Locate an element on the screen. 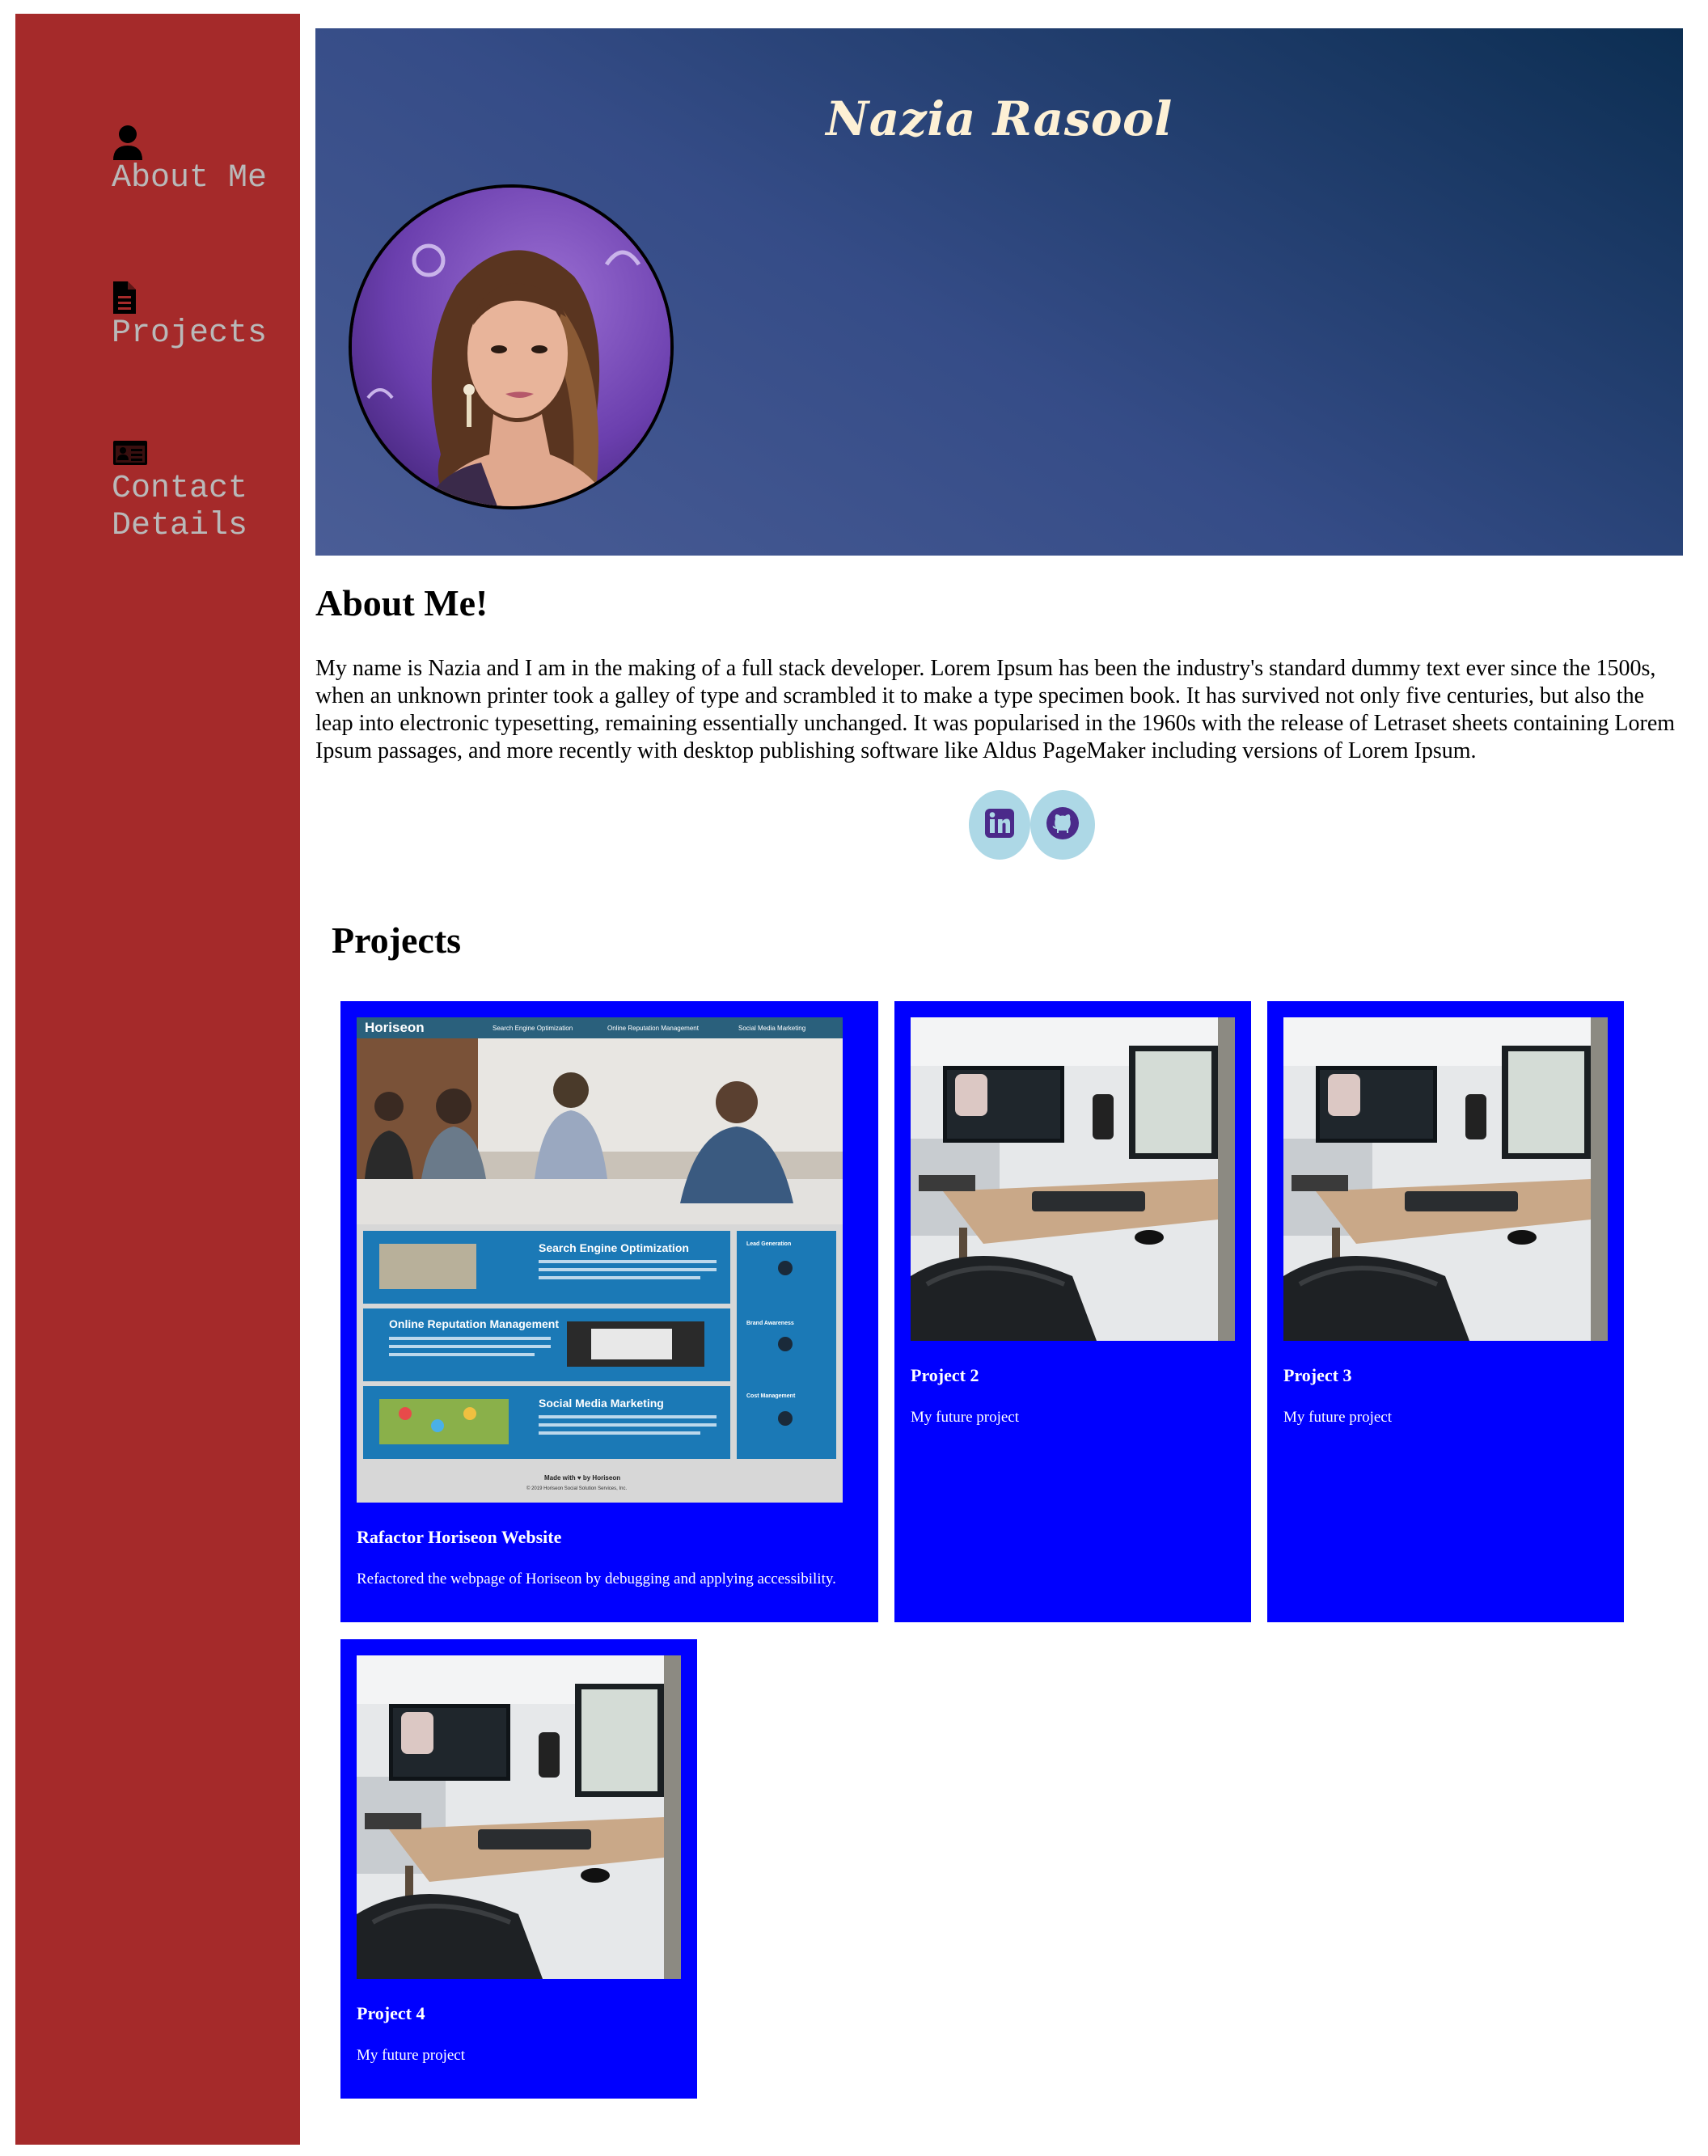 The height and width of the screenshot is (2156, 1708). projects-heading: Projects is located at coordinates (397, 940).